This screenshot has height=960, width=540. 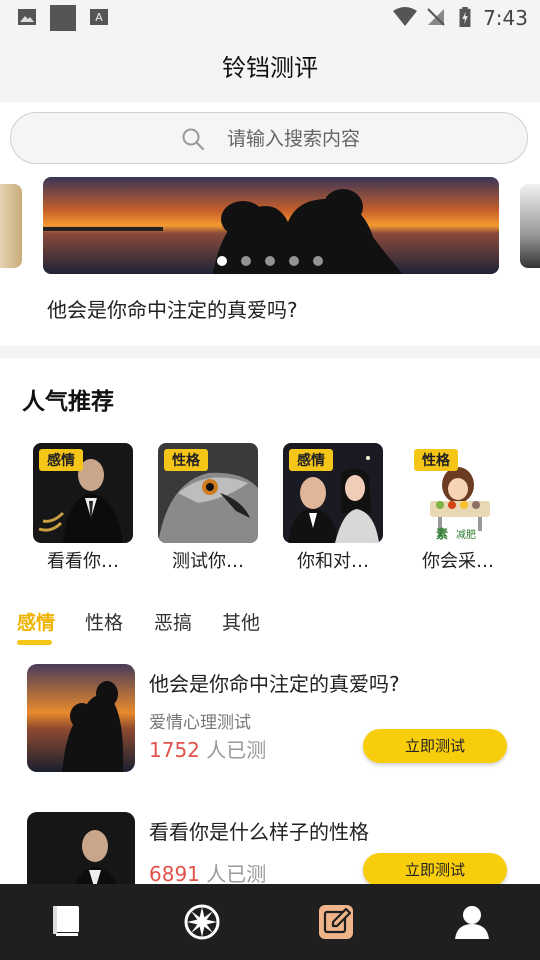 I want to click on bottom-navigation, so click(x=270, y=922).